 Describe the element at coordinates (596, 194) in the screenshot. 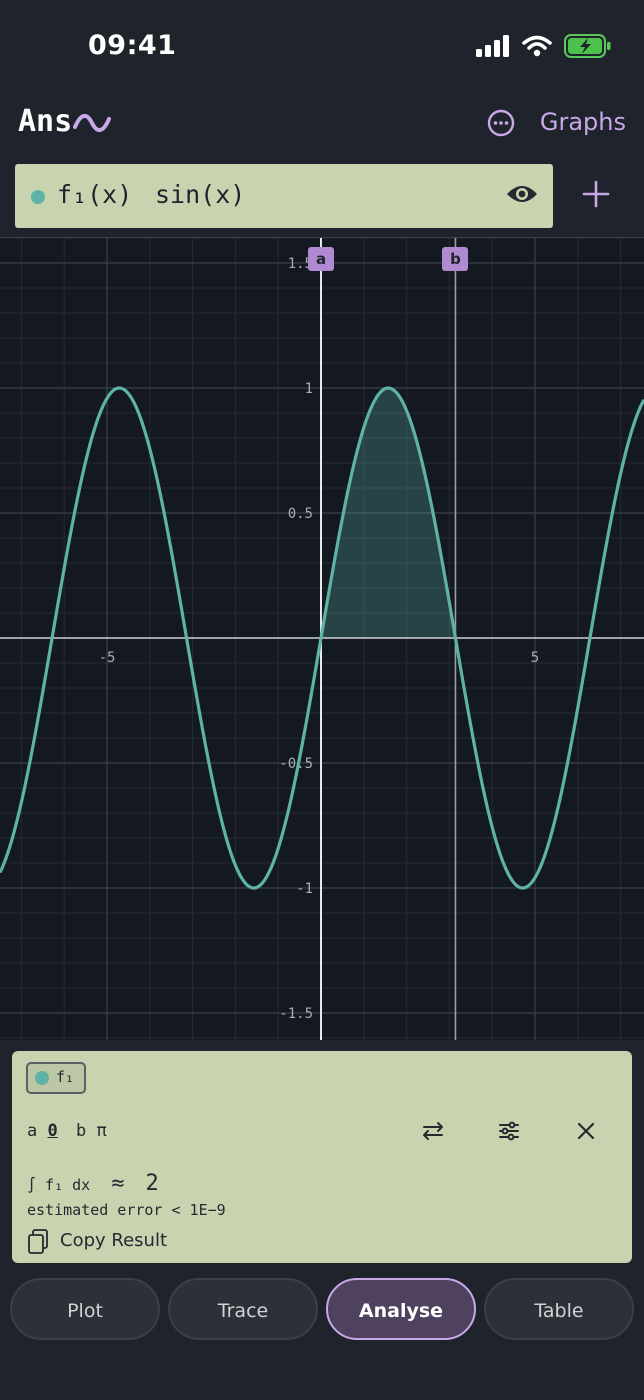

I see `add-function-button` at that location.